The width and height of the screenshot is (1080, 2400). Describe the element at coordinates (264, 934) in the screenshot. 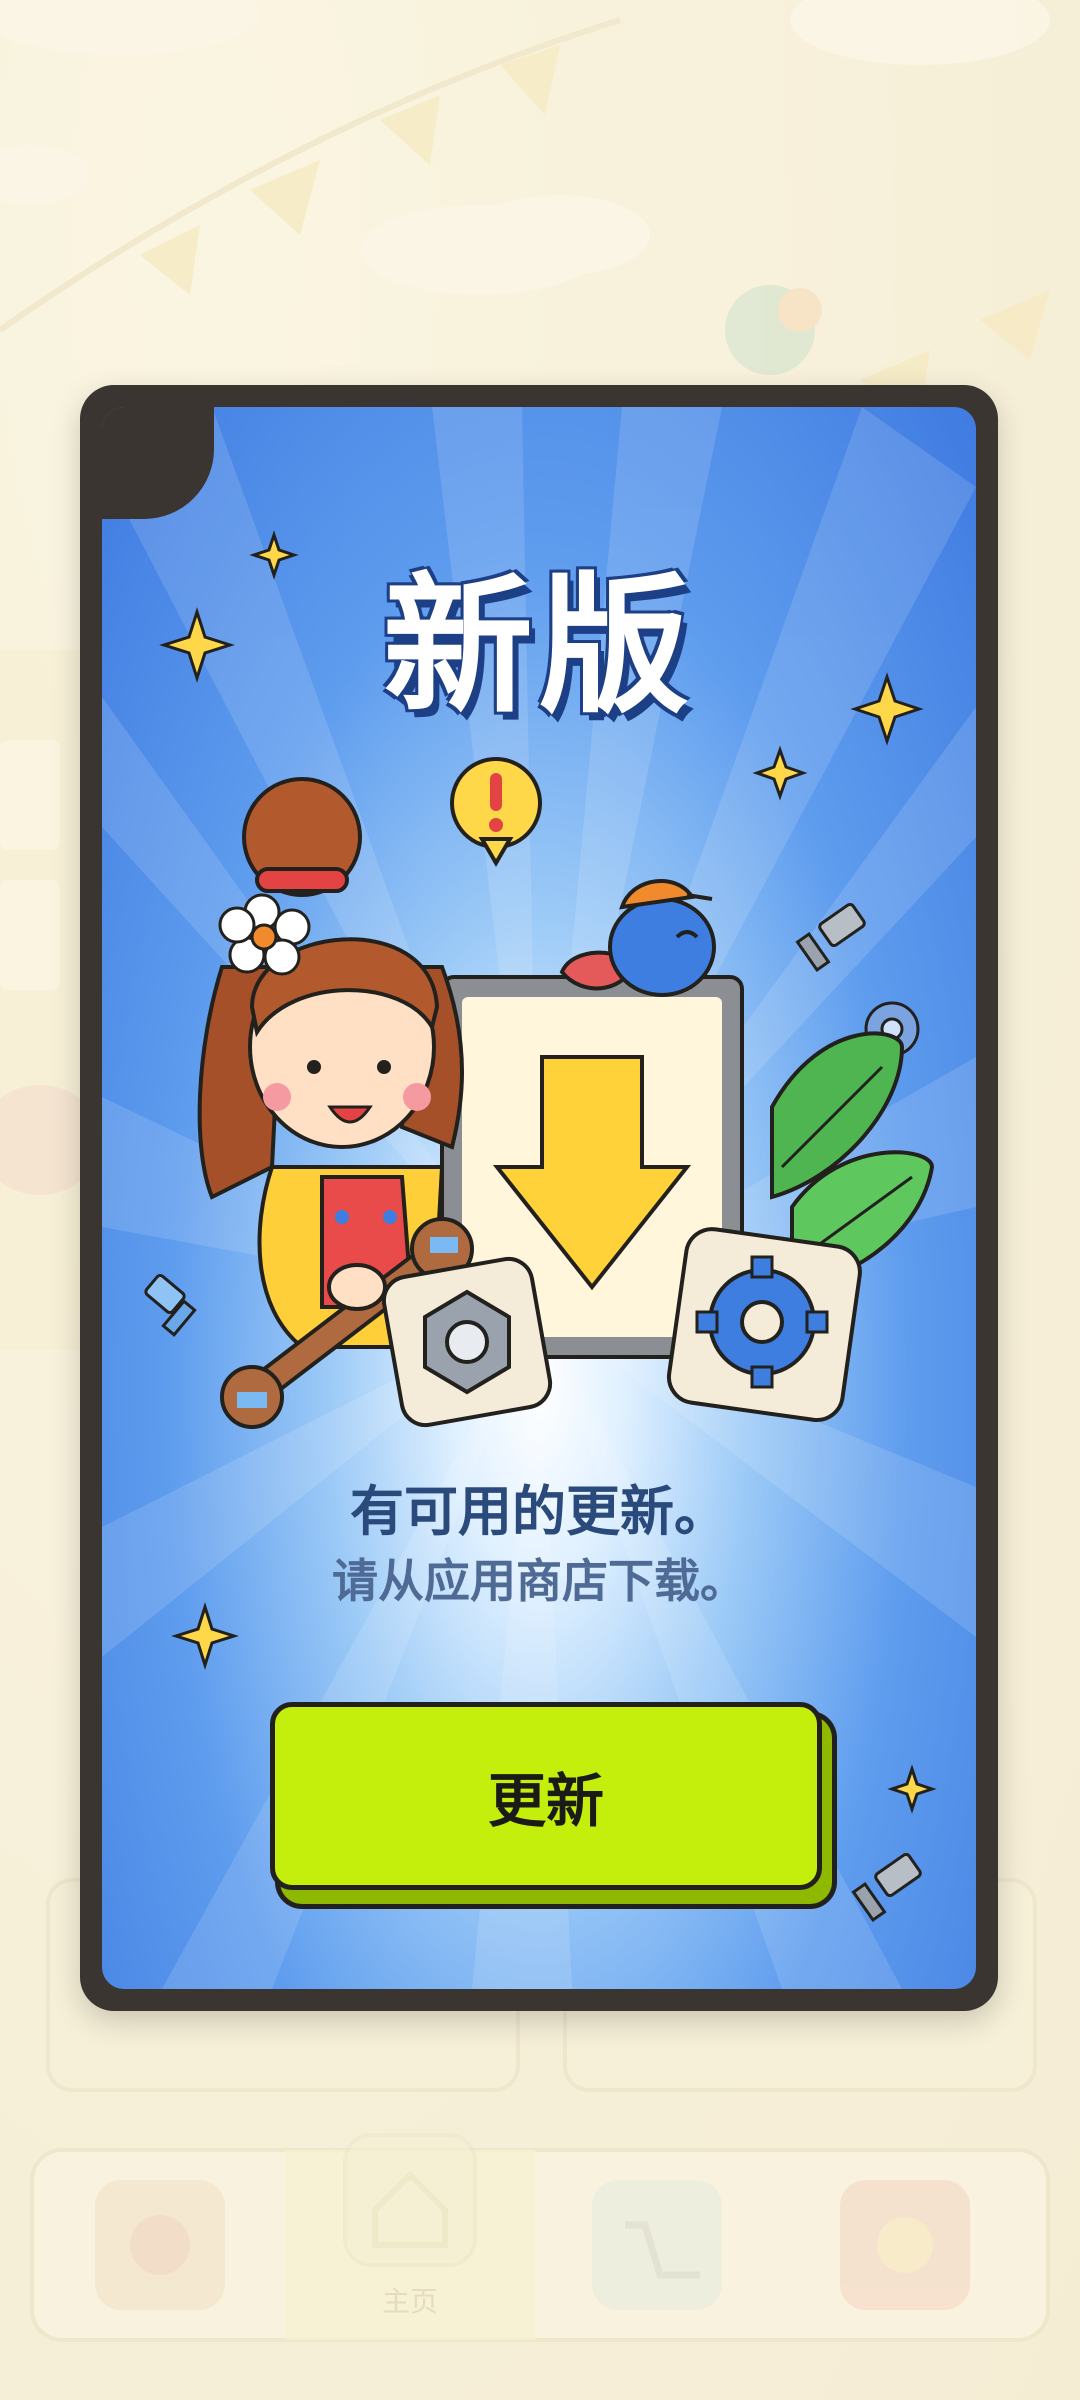

I see `flower-icon` at that location.